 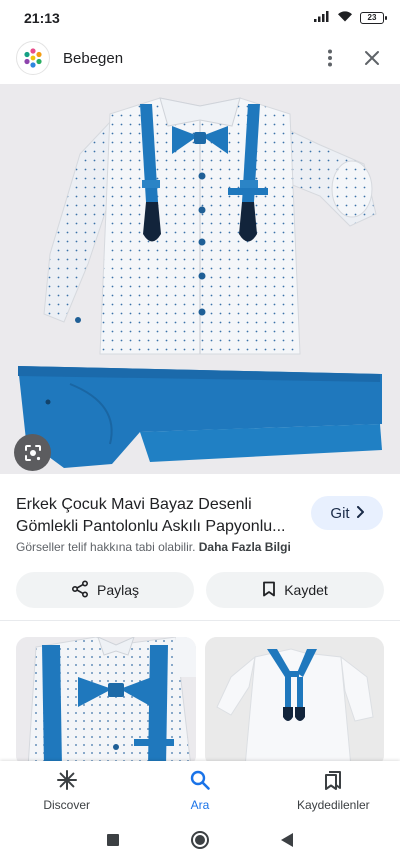 What do you see at coordinates (118, 590) in the screenshot?
I see `share-label: Paylaş` at bounding box center [118, 590].